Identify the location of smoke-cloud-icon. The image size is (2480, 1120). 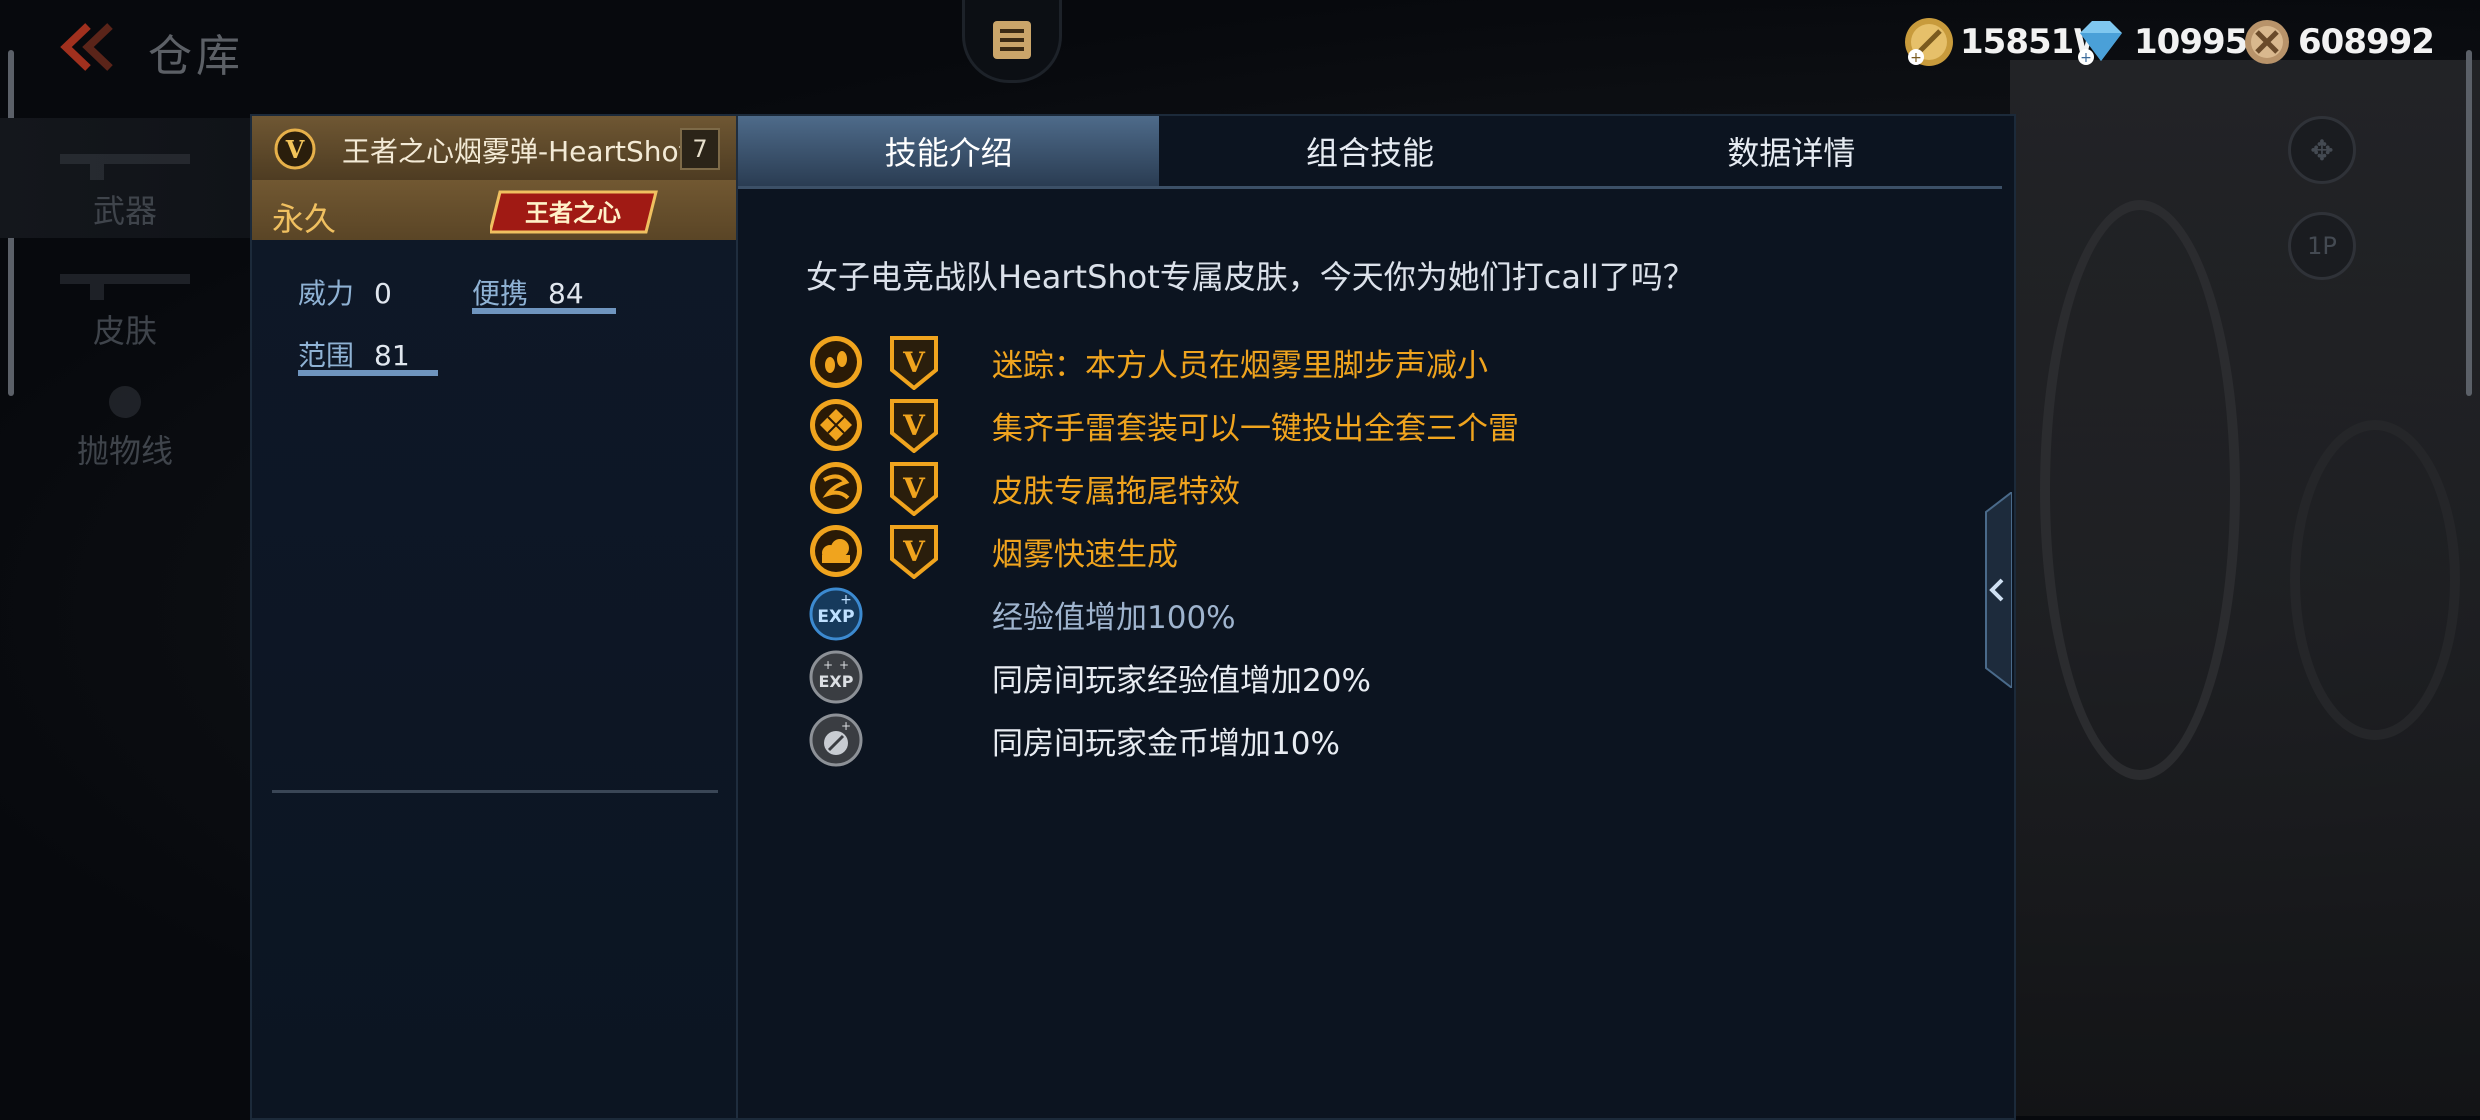
(836, 551).